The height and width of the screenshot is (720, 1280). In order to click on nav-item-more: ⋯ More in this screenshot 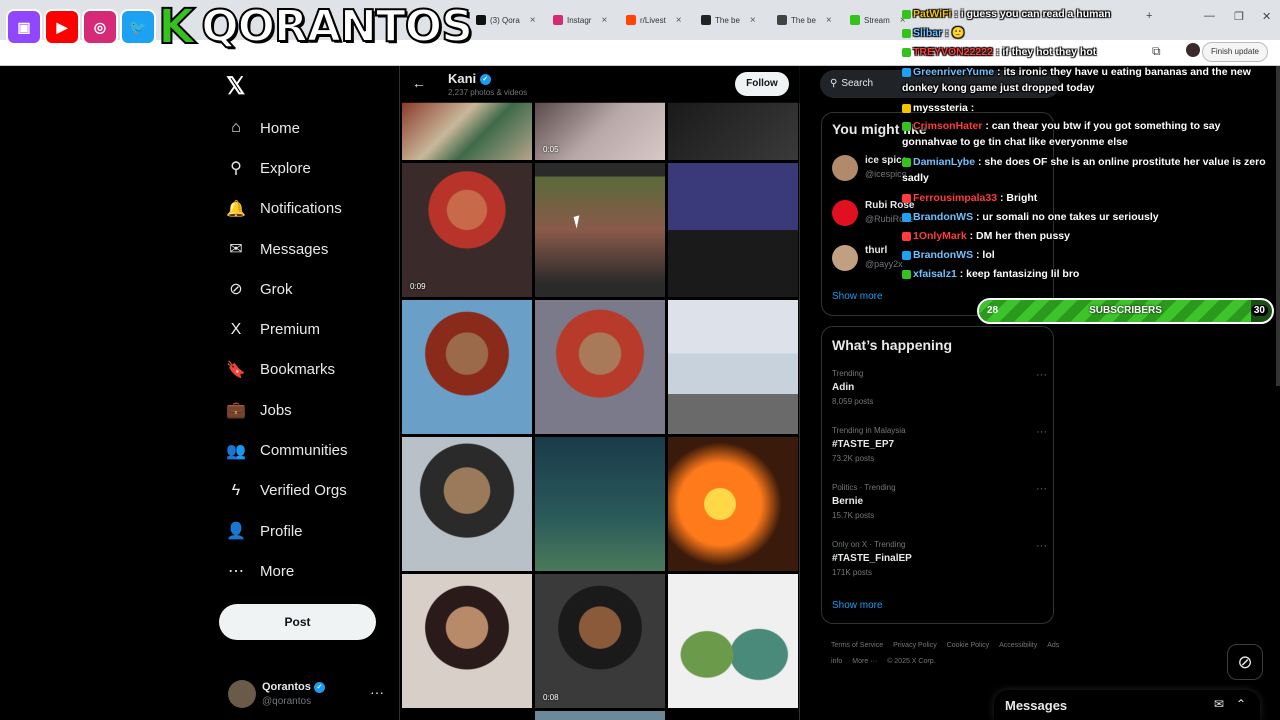, I will do `click(311, 571)`.